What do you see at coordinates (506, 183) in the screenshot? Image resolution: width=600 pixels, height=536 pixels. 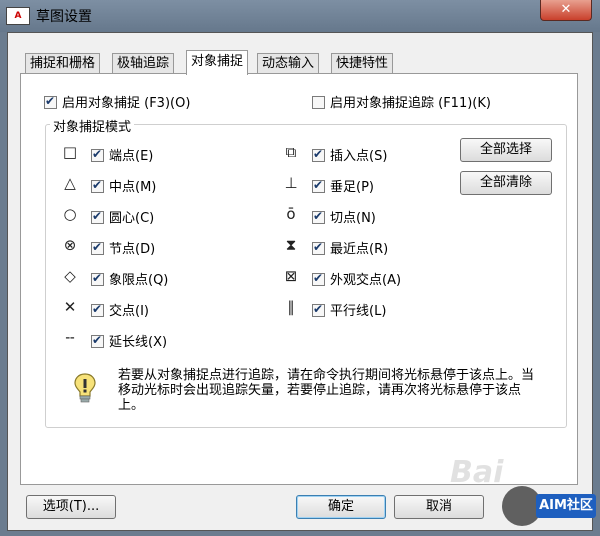 I see `clear-all-button: 全部清除` at bounding box center [506, 183].